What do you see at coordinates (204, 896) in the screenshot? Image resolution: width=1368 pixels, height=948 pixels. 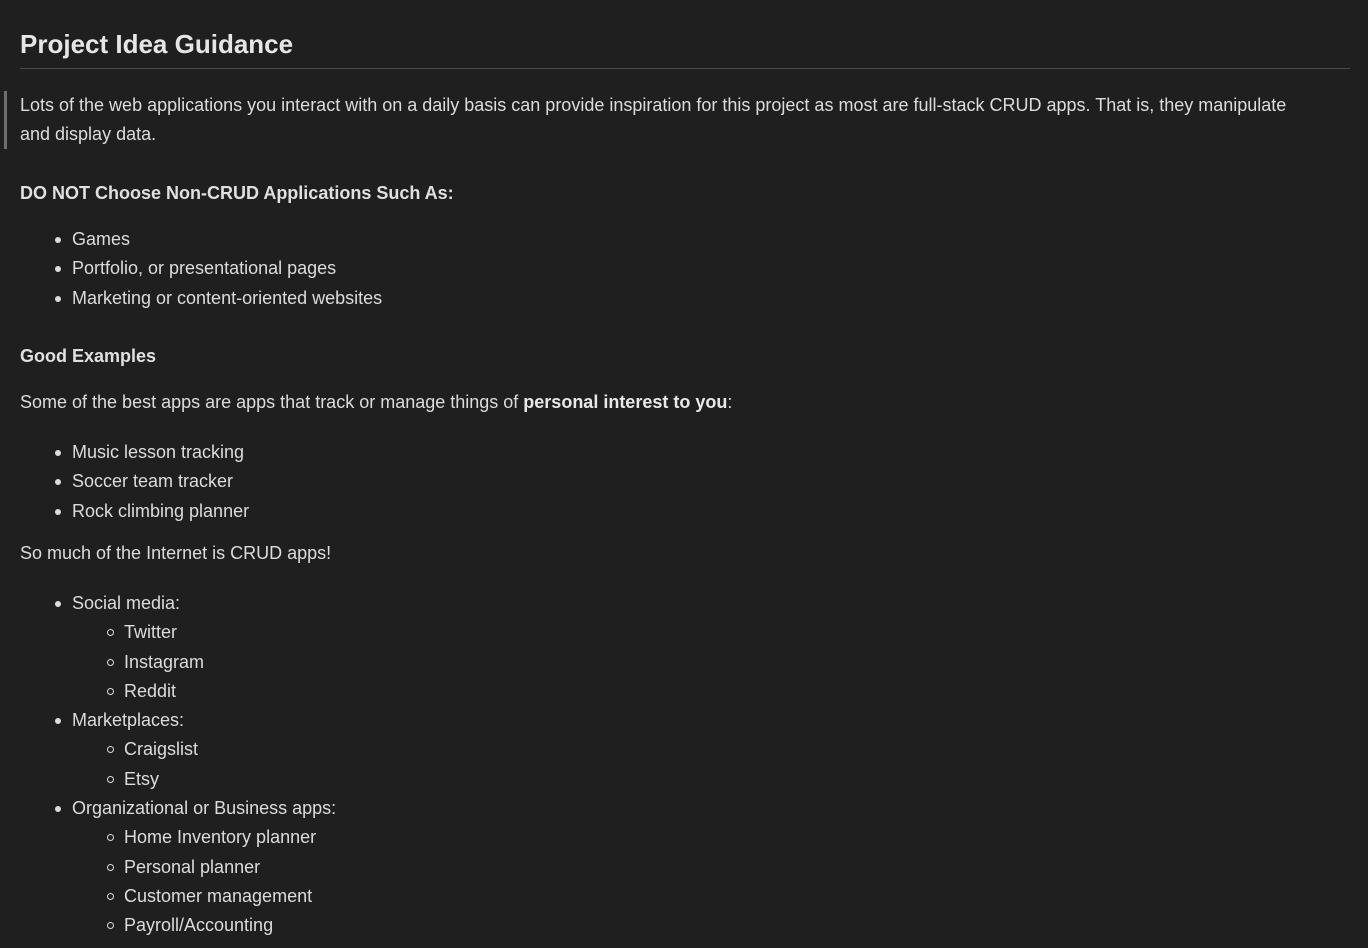 I see `sub-list-item: Customer management` at bounding box center [204, 896].